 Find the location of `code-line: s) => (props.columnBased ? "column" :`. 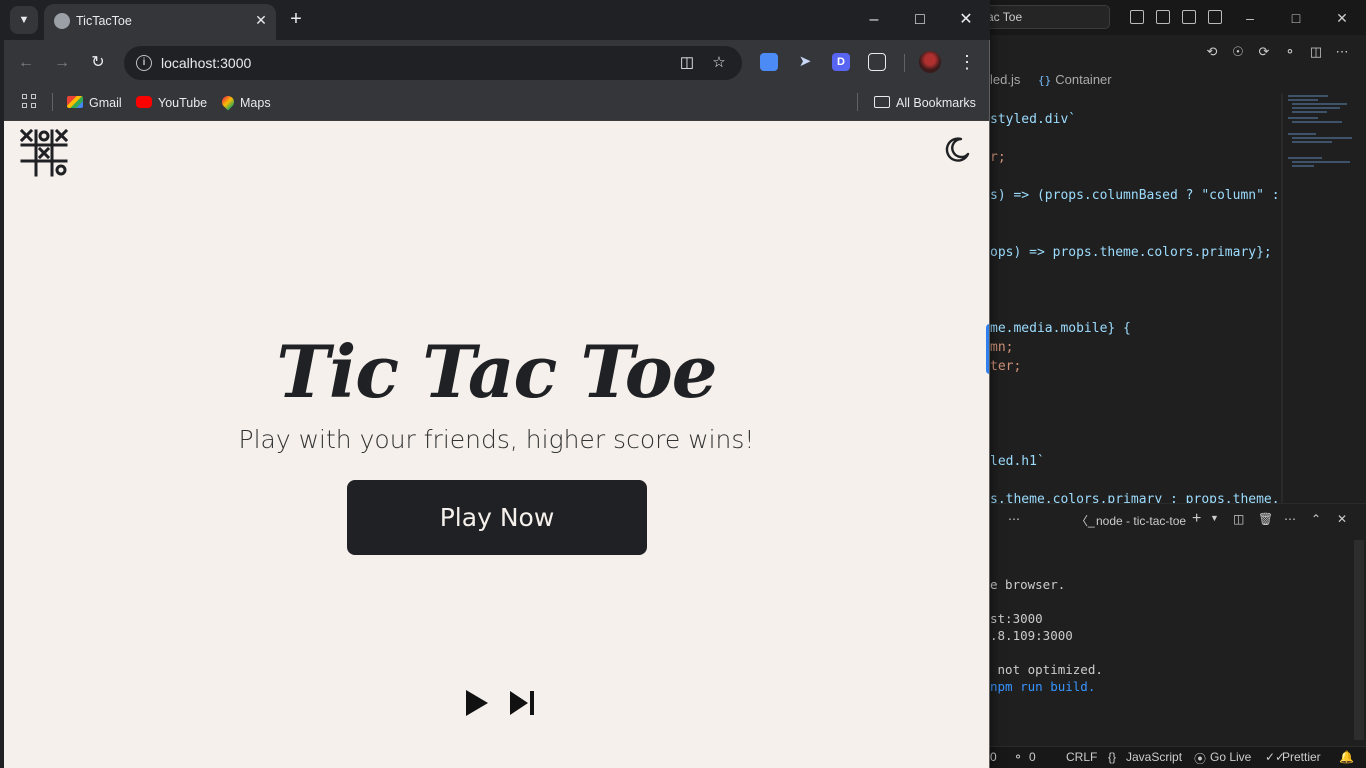

code-line: s) => (props.columnBased ? "column" : is located at coordinates (1135, 195).